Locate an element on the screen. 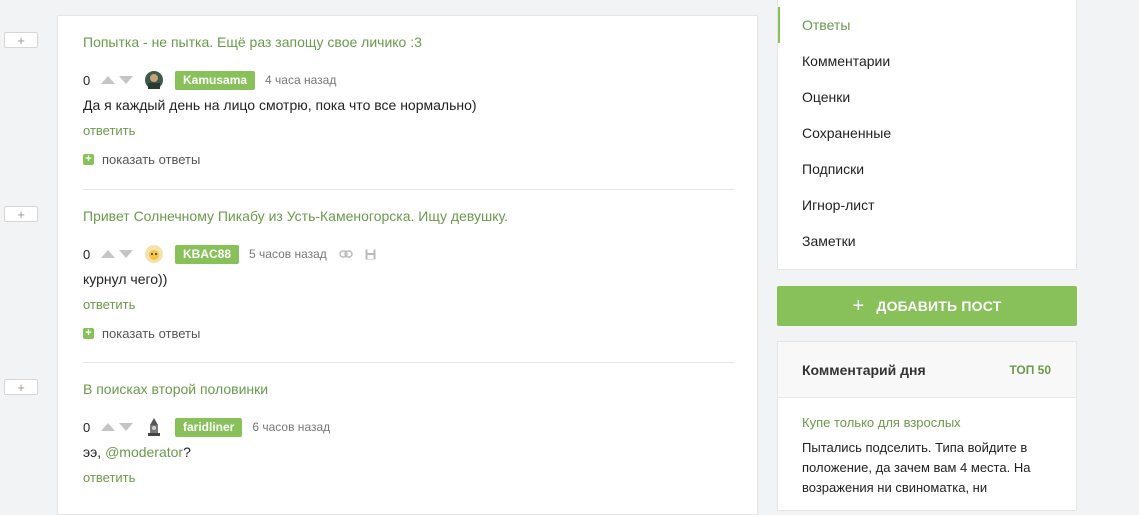  sidebar-item-ratings: Оценки is located at coordinates (927, 97).